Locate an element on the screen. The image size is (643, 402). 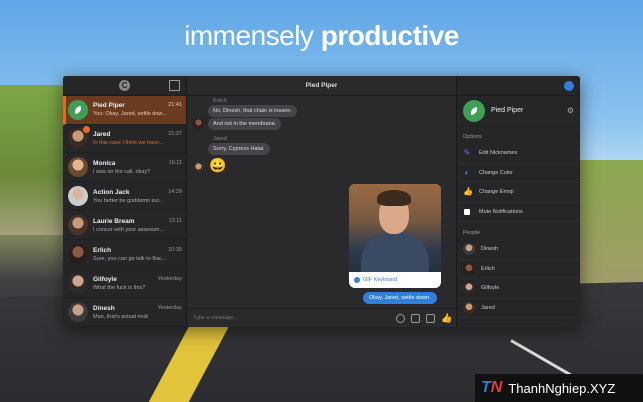
conversation-preview: I was on the call, okay? is located at coordinates (122, 171).